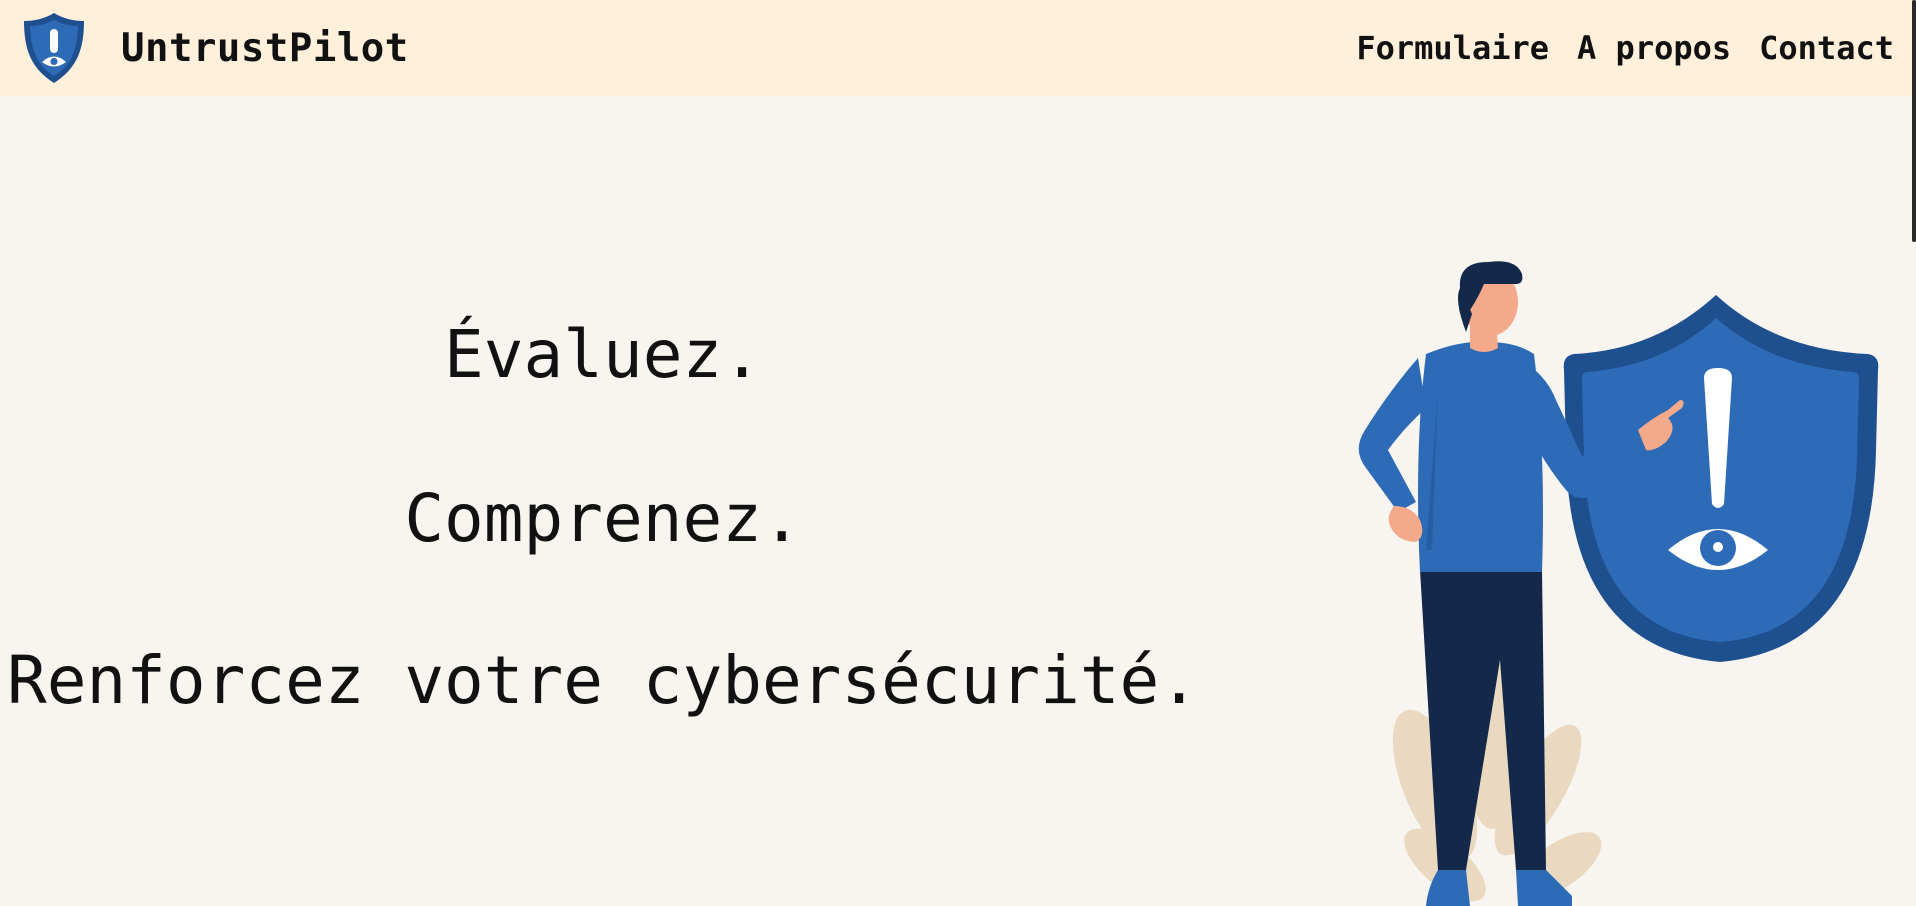  Describe the element at coordinates (1914, 453) in the screenshot. I see `page-scrollbar` at that location.